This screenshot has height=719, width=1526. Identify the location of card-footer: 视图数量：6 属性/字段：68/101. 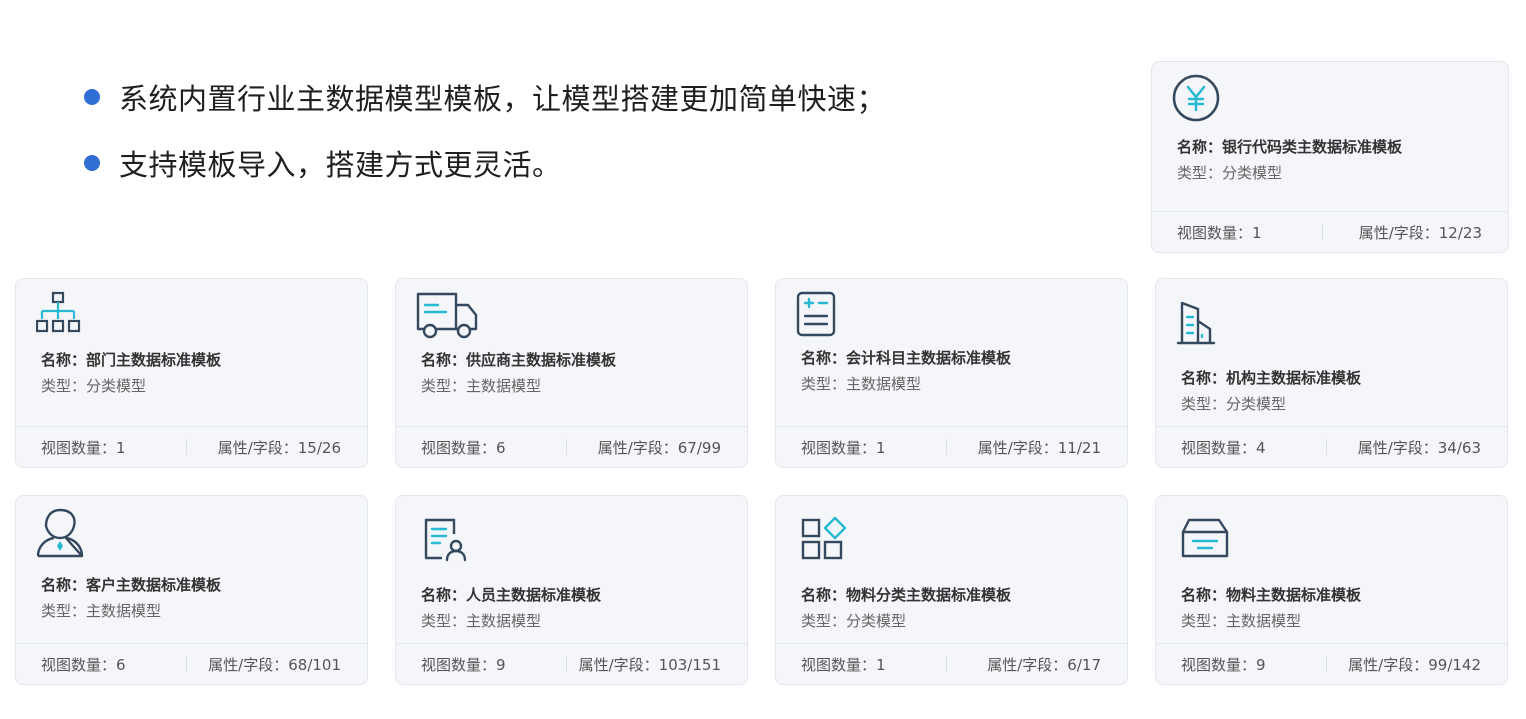
(191, 663).